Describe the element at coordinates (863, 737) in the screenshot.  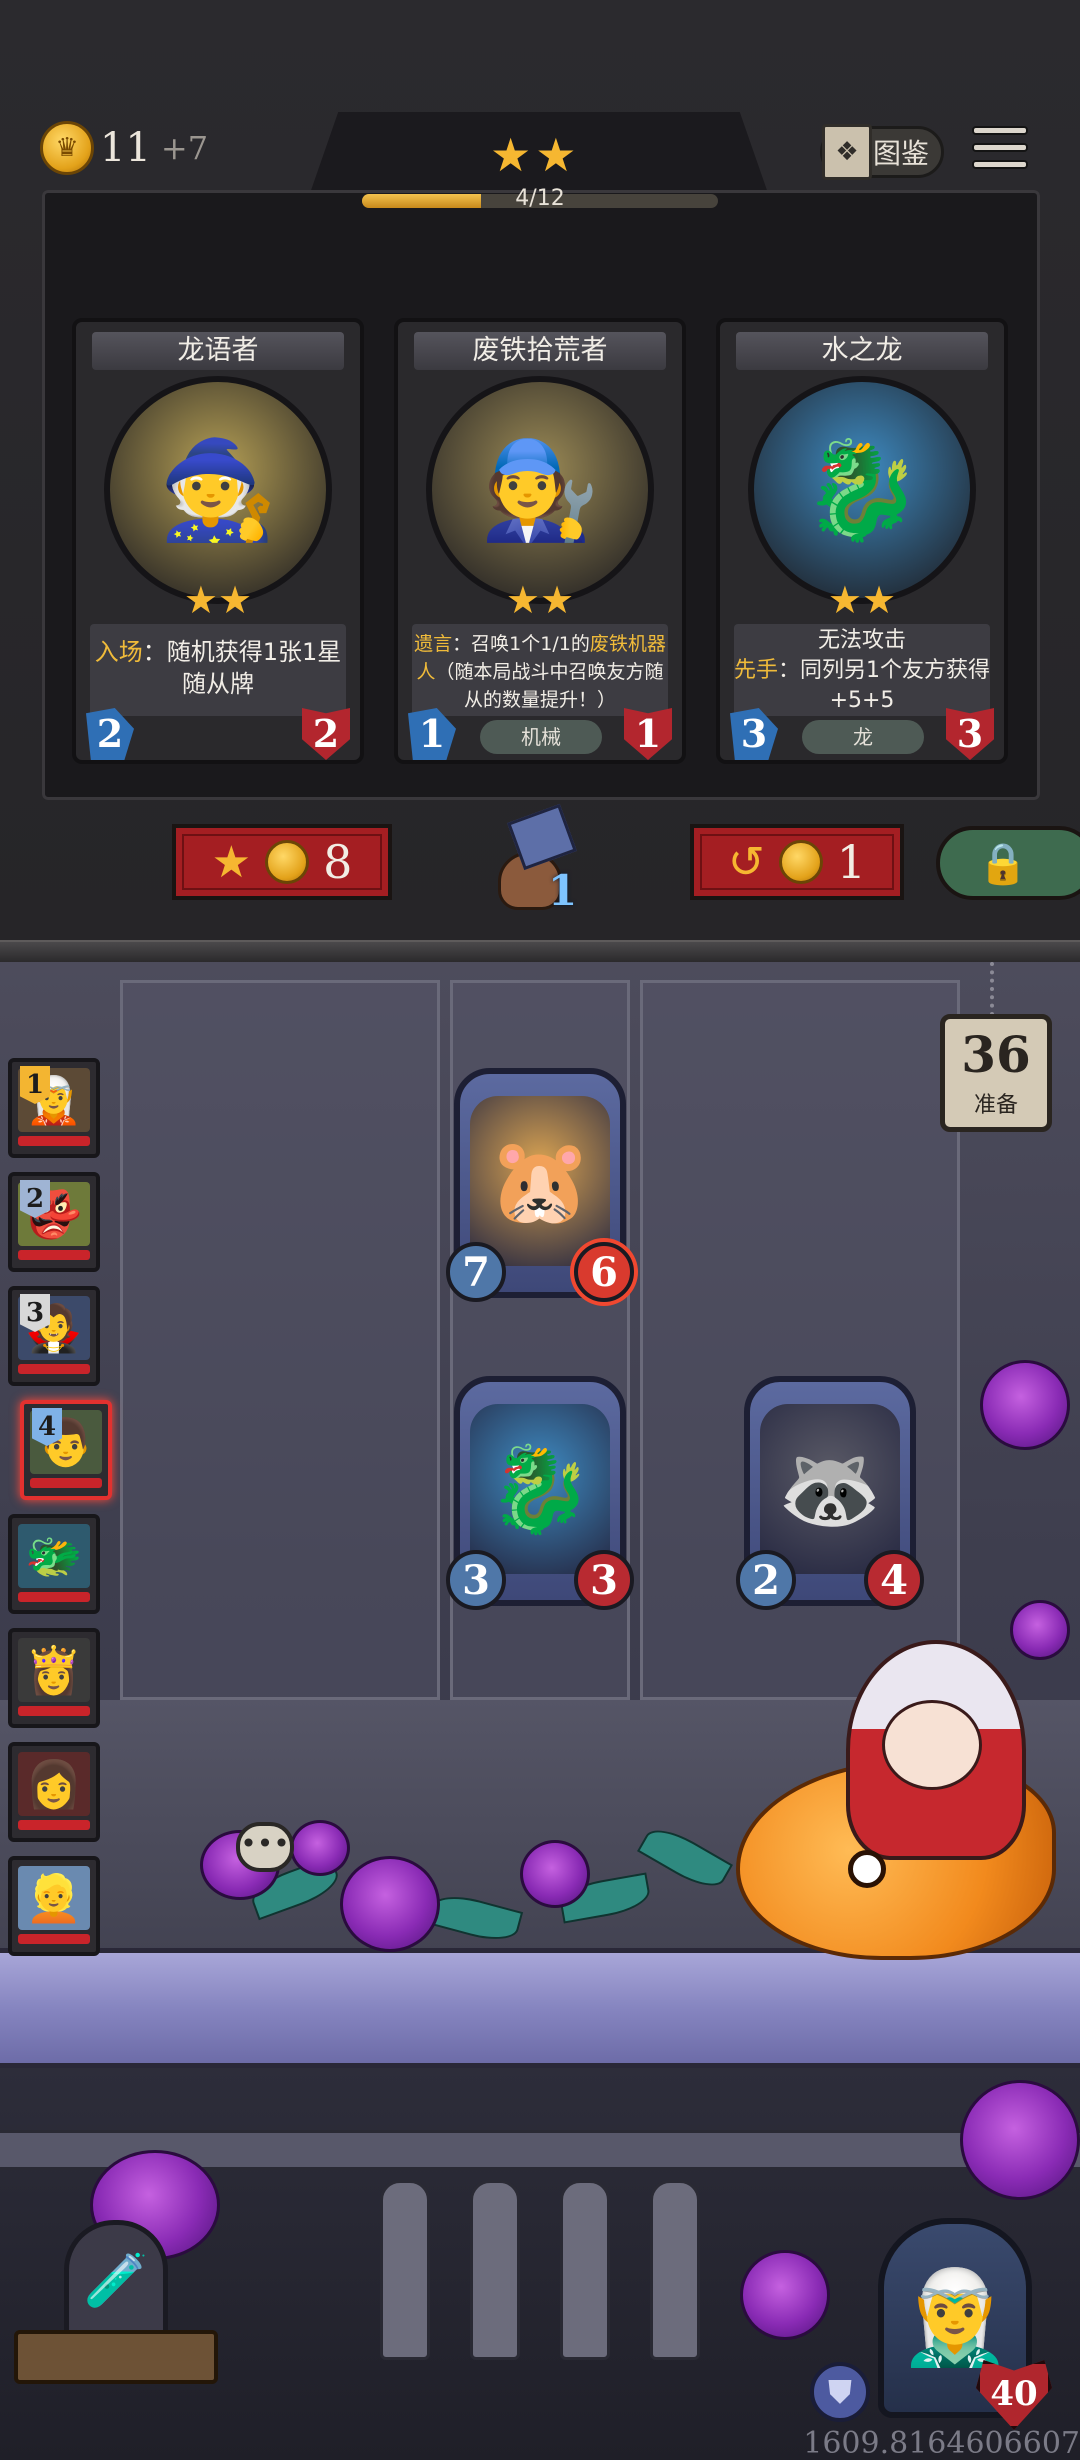
I see `card-tribe: 龙` at that location.